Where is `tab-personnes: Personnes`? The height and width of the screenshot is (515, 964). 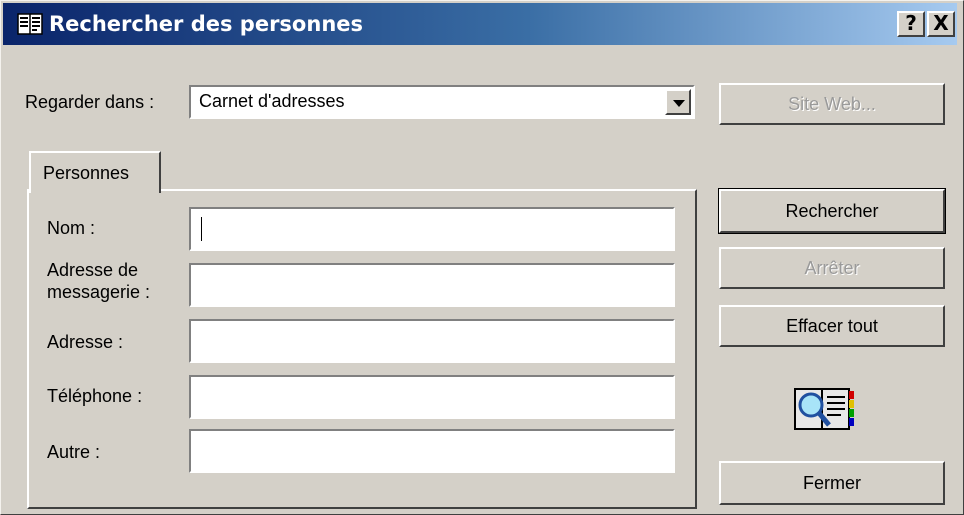
tab-personnes: Personnes is located at coordinates (95, 172).